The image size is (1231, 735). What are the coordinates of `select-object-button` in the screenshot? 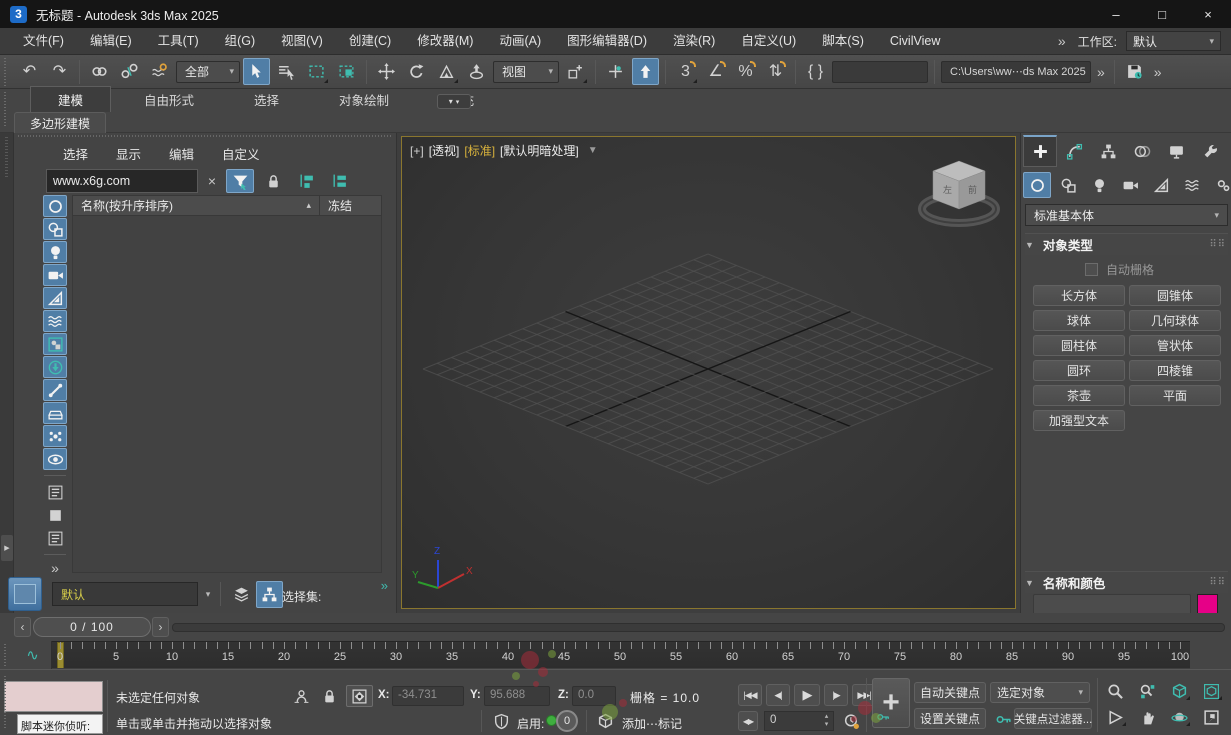 It's located at (256, 71).